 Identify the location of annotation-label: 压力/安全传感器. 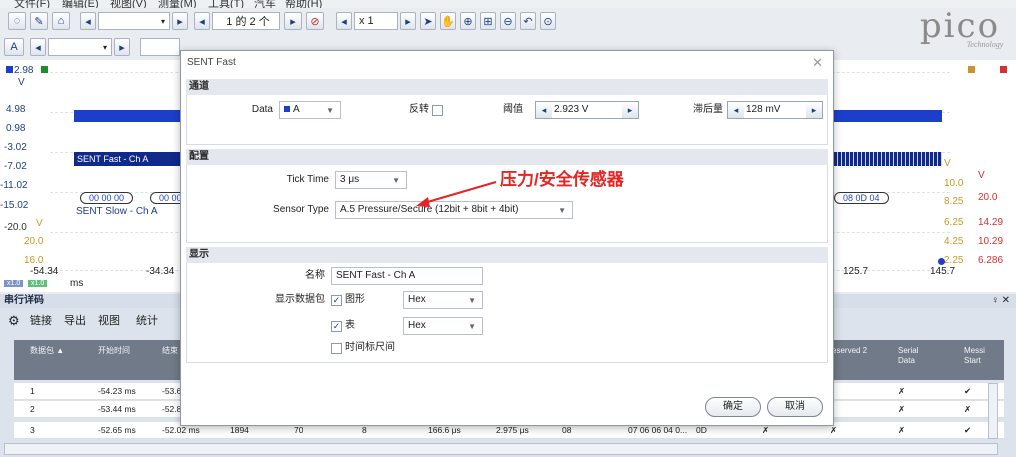
(562, 179).